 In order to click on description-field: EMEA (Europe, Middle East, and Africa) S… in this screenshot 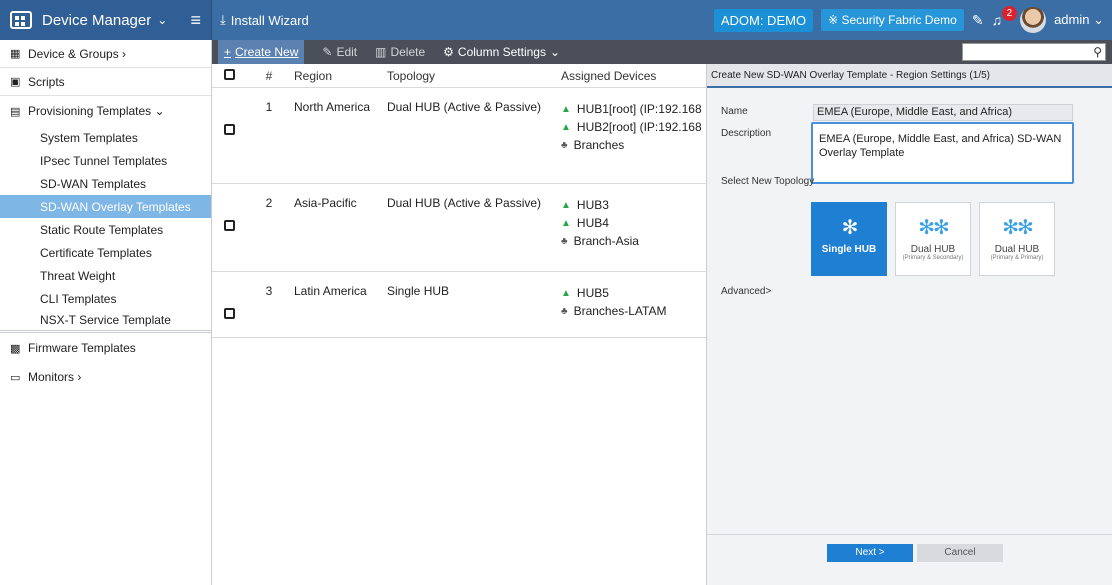, I will do `click(942, 153)`.